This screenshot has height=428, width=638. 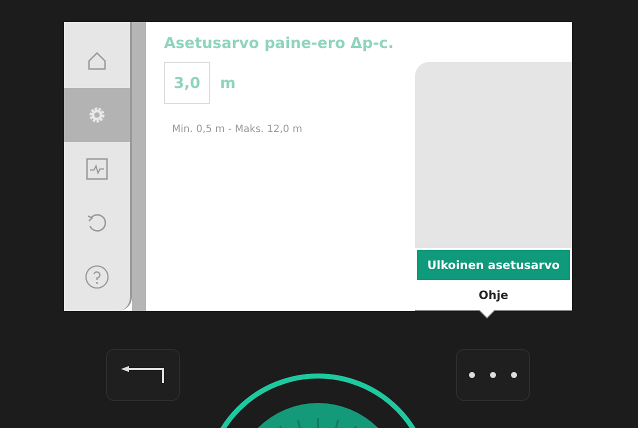 I want to click on more-dots-icon, so click(x=493, y=375).